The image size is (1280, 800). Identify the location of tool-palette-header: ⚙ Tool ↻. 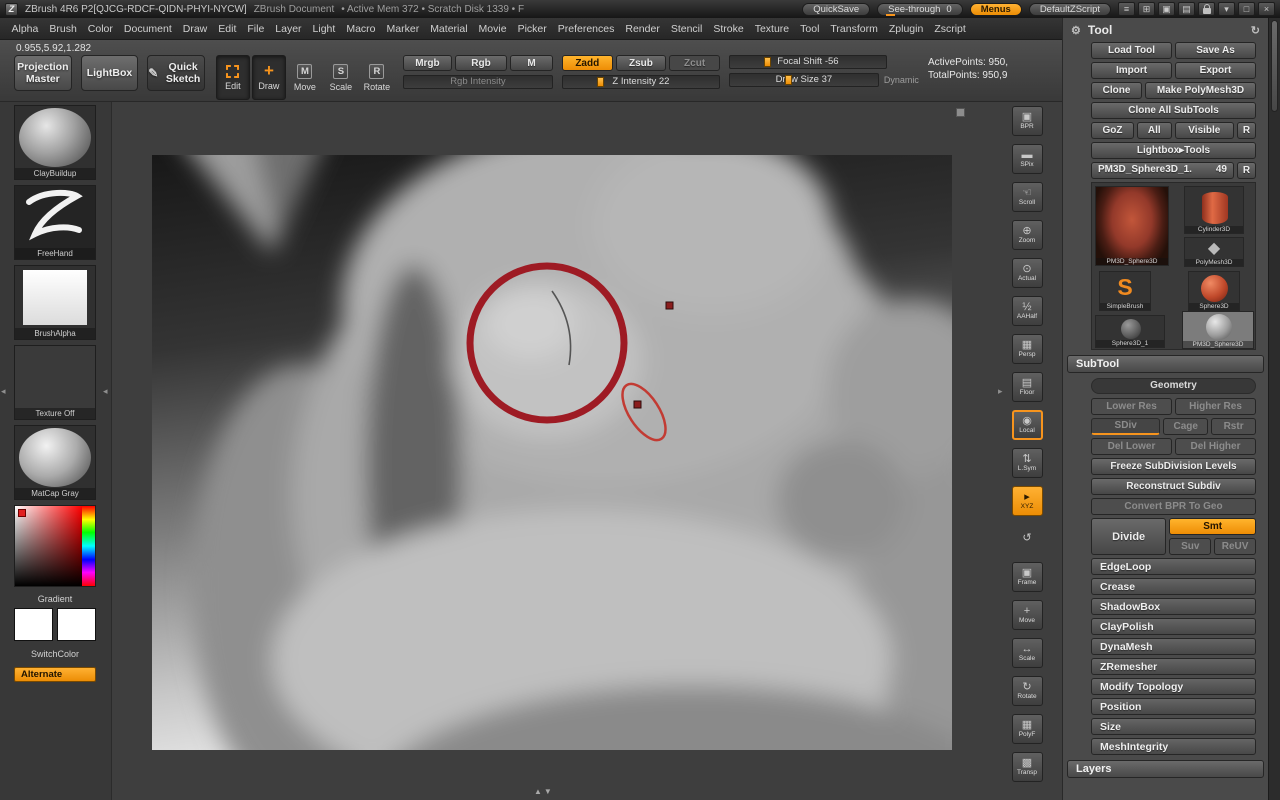
(1165, 30).